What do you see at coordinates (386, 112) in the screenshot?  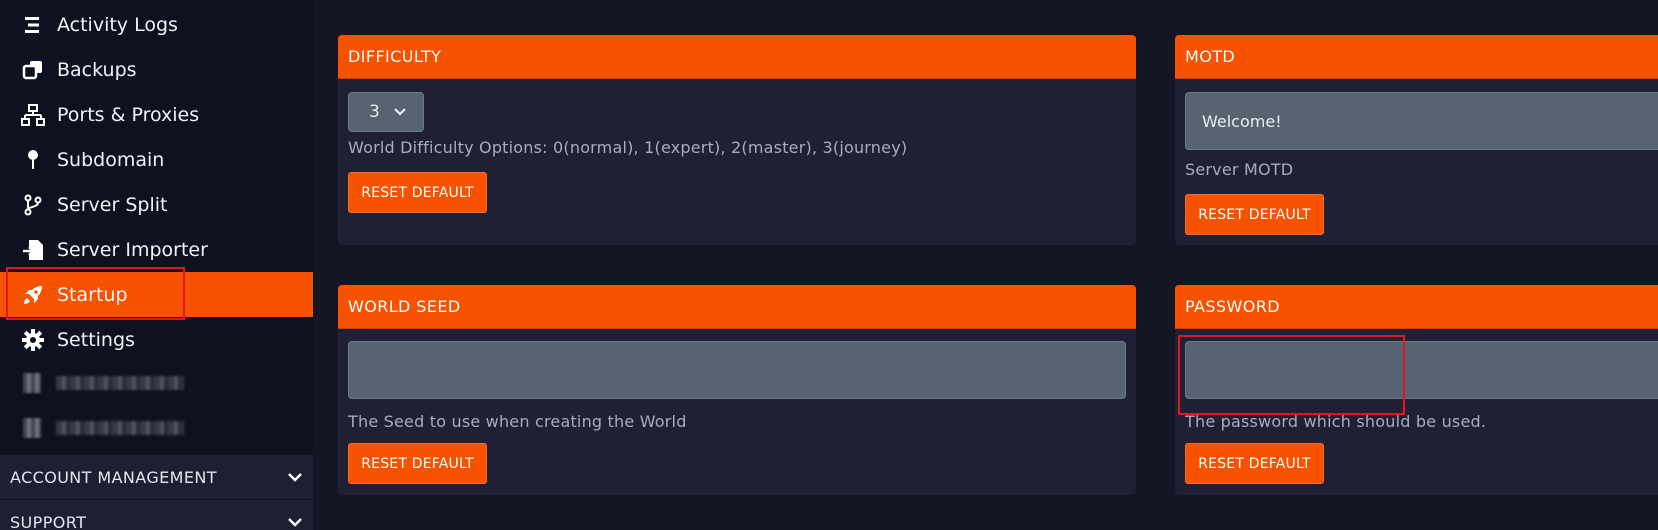 I see `difficulty-select: 3` at bounding box center [386, 112].